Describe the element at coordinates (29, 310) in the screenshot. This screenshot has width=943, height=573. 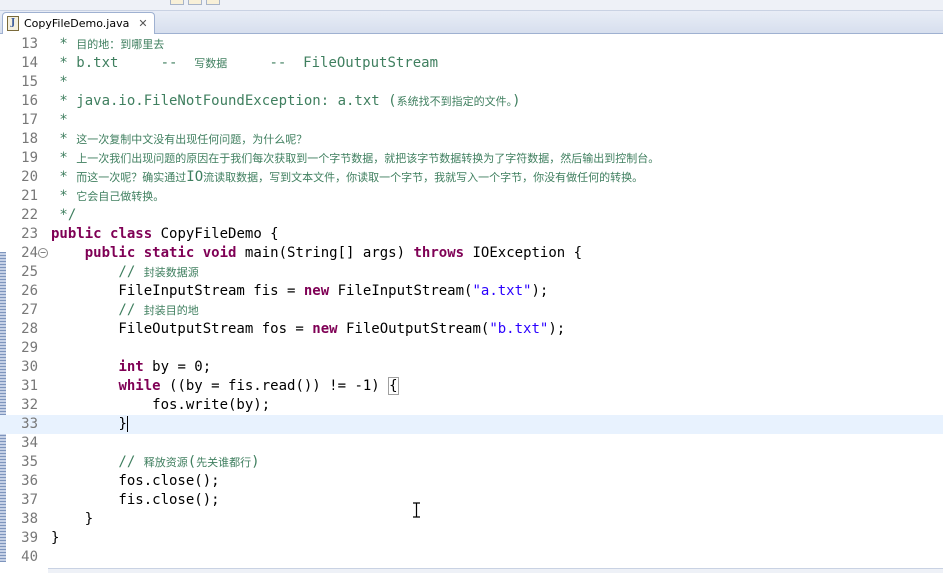
I see `line-number: 27` at that location.